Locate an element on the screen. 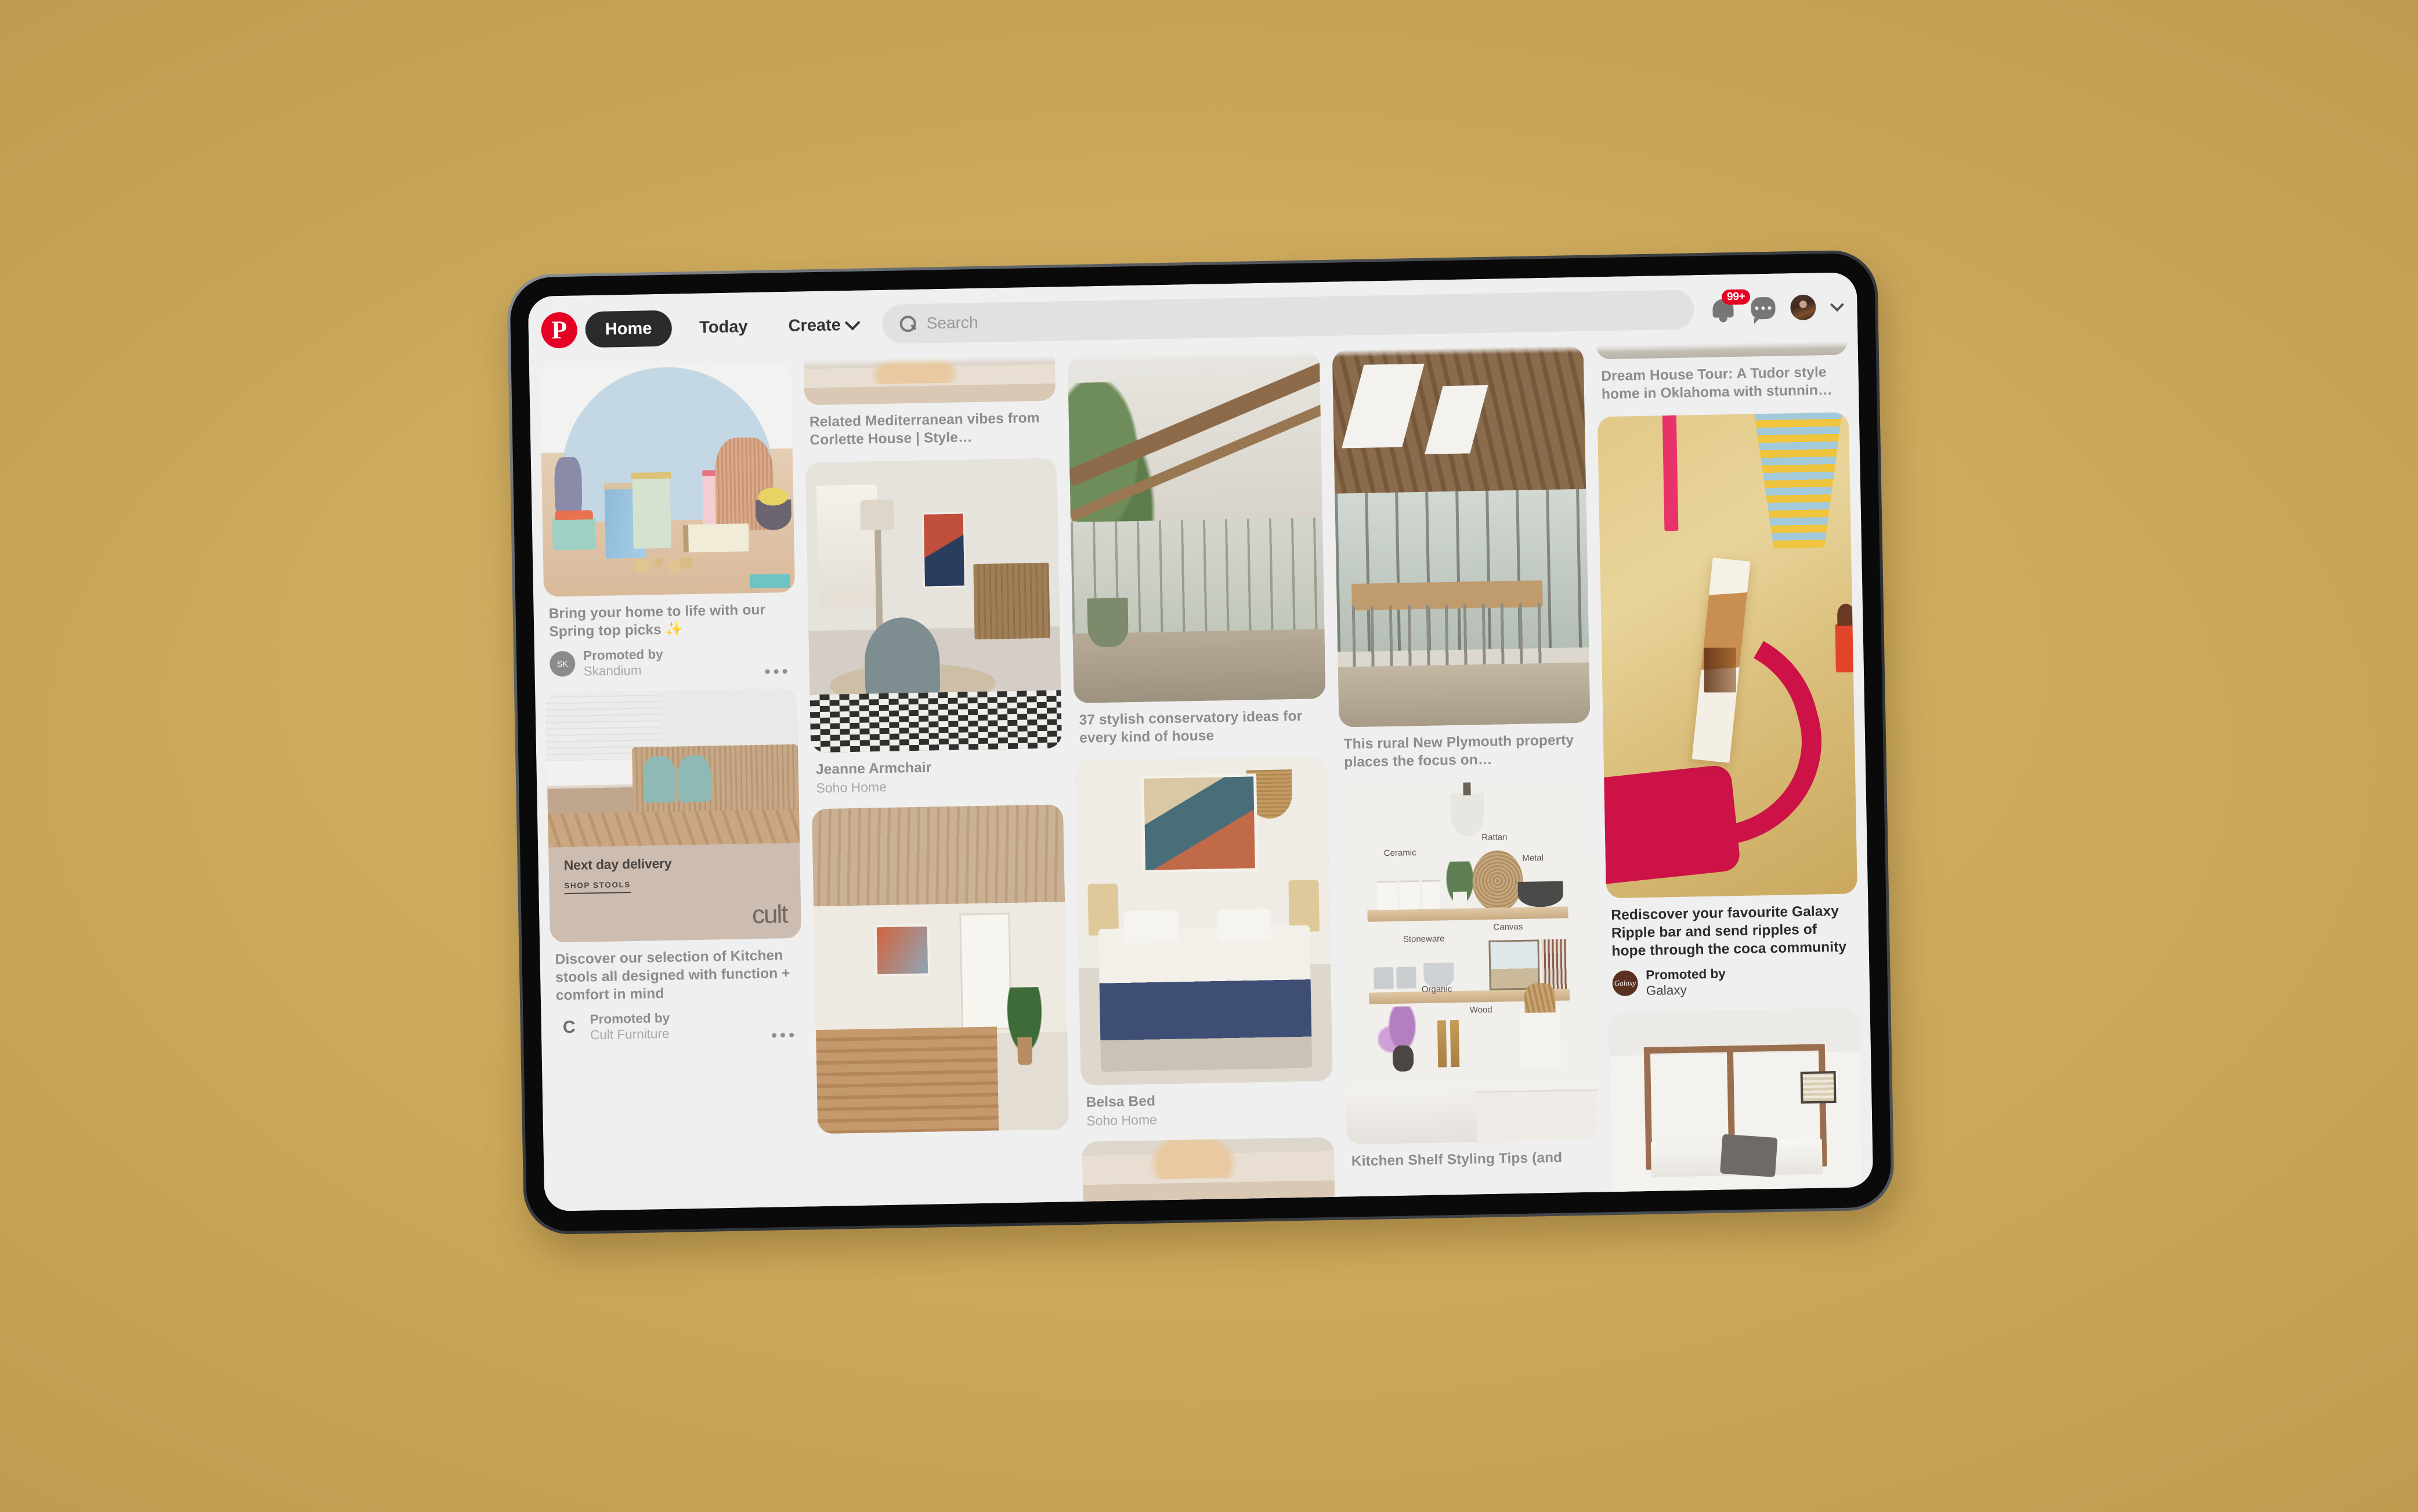 This screenshot has height=1512, width=2418. shelf-label-ceramic: Ceramic is located at coordinates (1399, 854).